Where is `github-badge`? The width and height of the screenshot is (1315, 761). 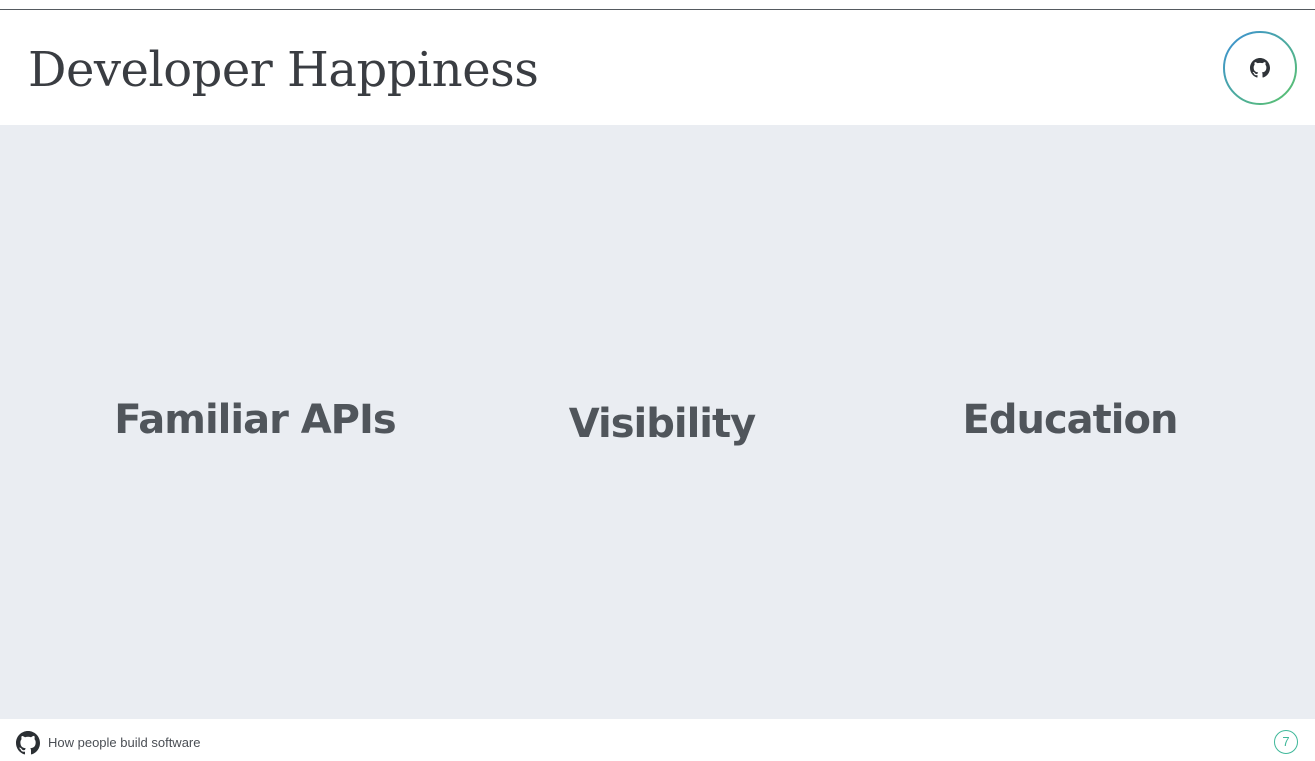
github-badge is located at coordinates (1260, 68).